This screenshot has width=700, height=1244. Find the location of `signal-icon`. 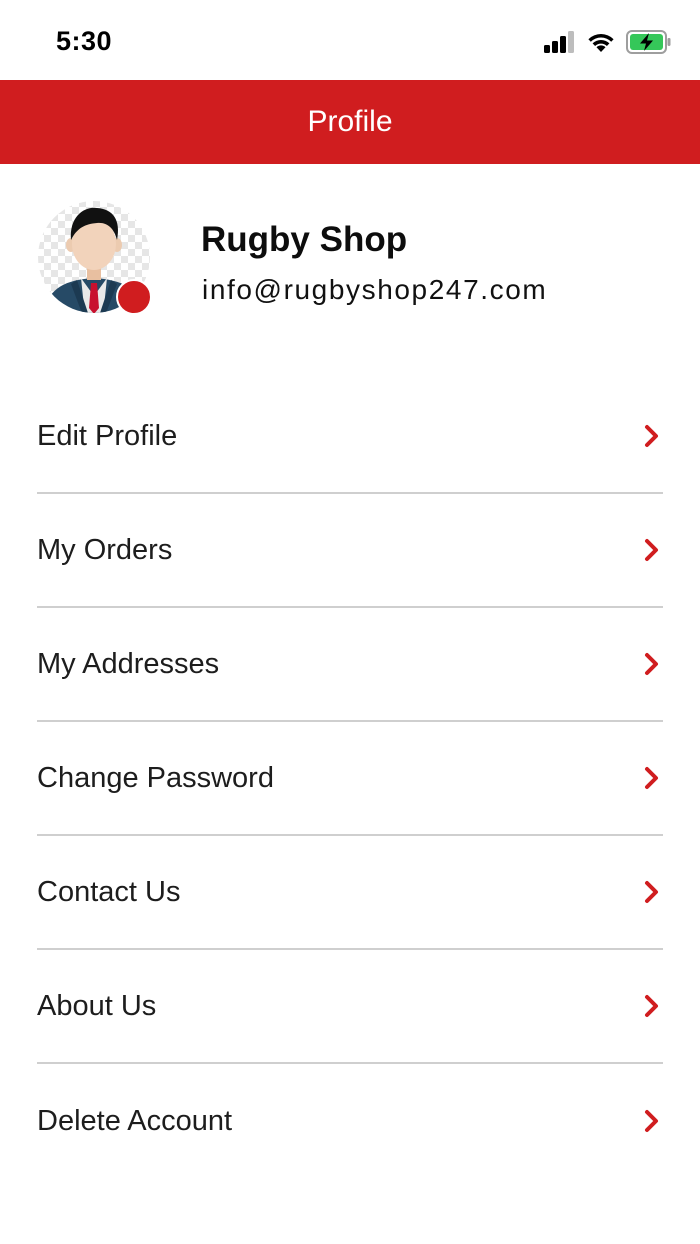

signal-icon is located at coordinates (559, 42).